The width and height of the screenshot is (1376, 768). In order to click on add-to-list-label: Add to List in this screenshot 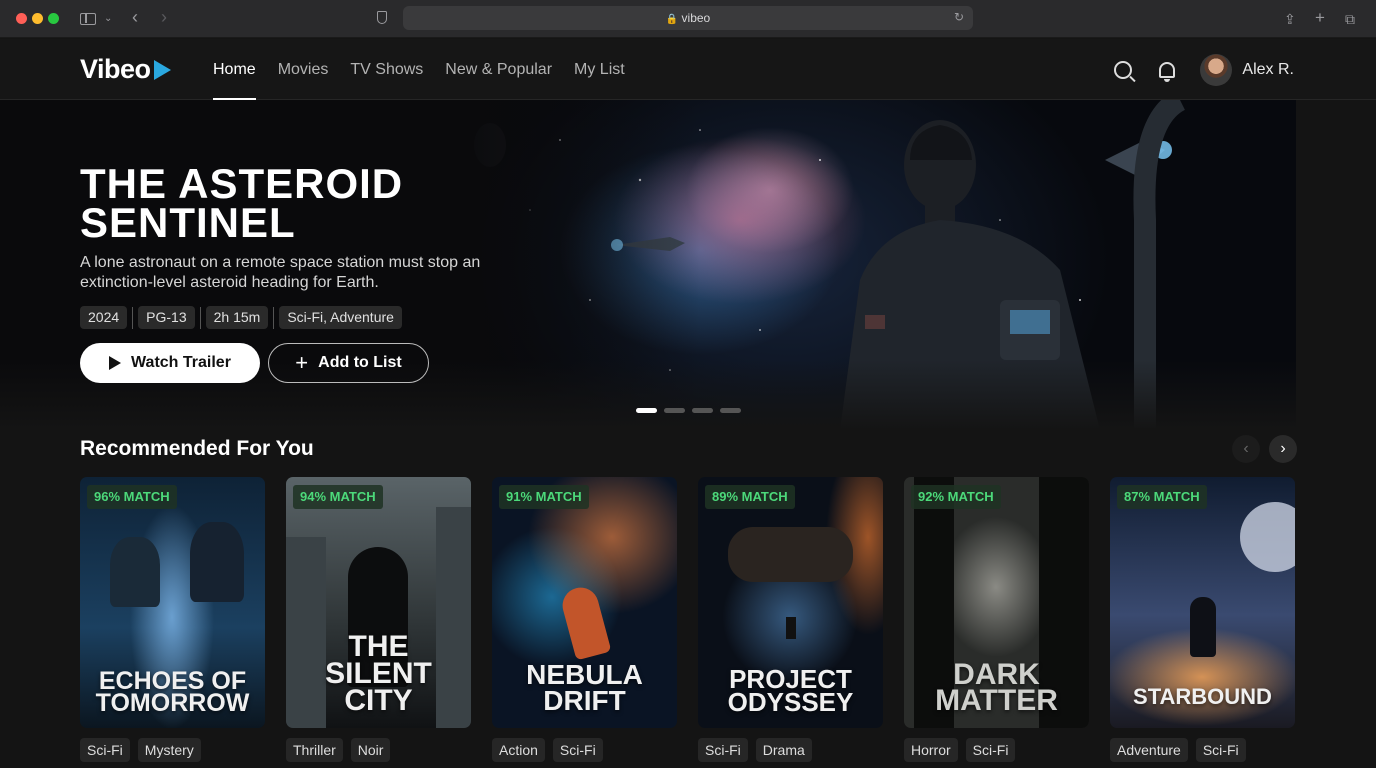, I will do `click(360, 362)`.